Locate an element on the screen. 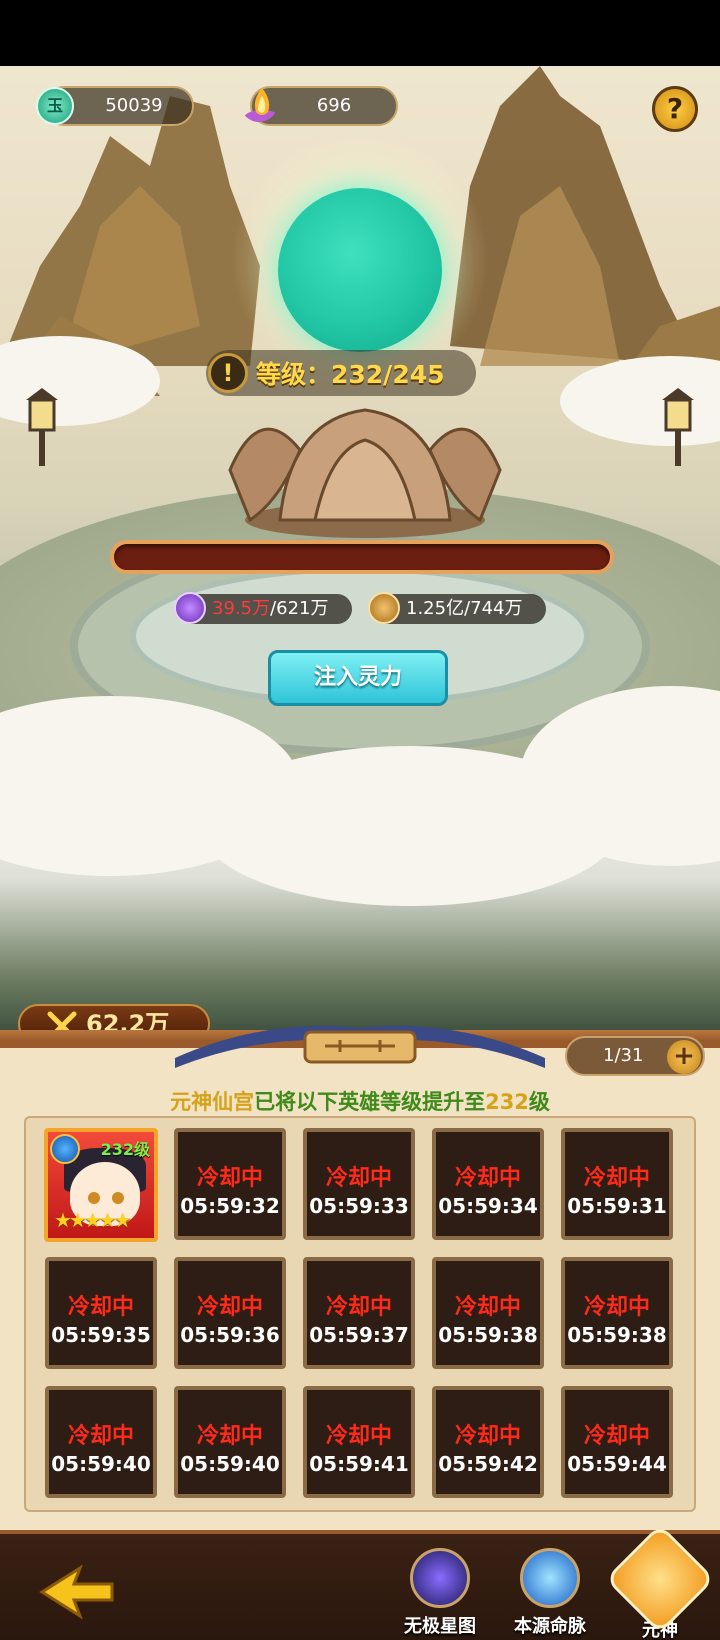 This screenshot has width=720, height=1640. coin-amount: 1.25亿/744万 is located at coordinates (464, 608).